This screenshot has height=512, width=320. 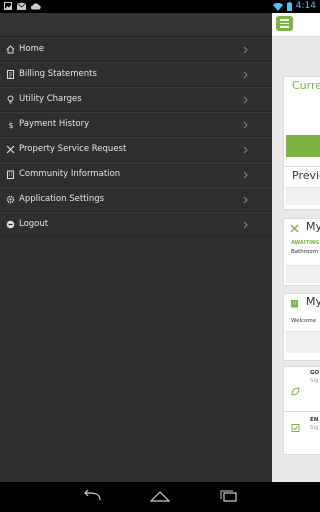 I want to click on menu-item-application-settings: Application Settings, so click(x=136, y=199).